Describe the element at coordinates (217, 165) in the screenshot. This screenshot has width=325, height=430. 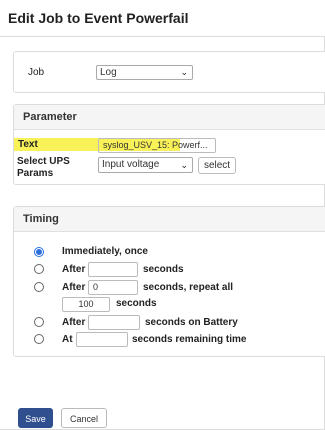
I see `select-button: select` at that location.